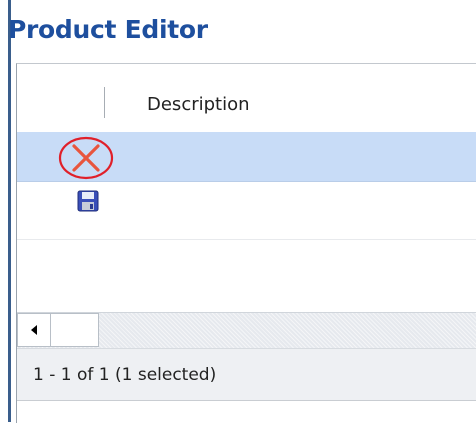  Describe the element at coordinates (108, 29) in the screenshot. I see `page-title: Product Editor` at that location.